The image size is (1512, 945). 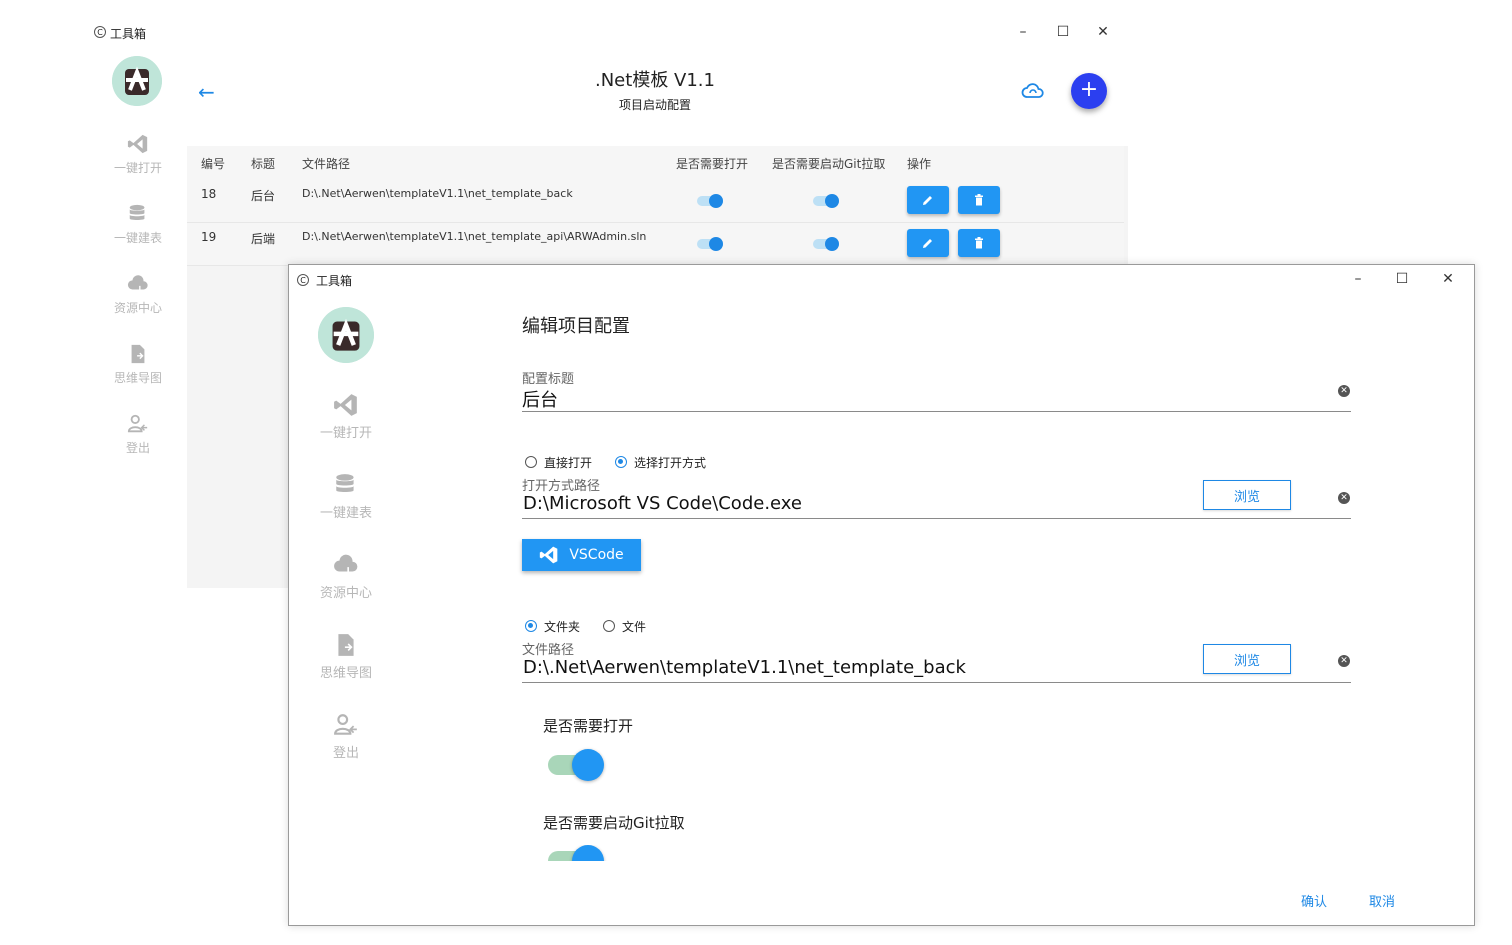 I want to click on col-title-header: 标题, so click(x=263, y=164).